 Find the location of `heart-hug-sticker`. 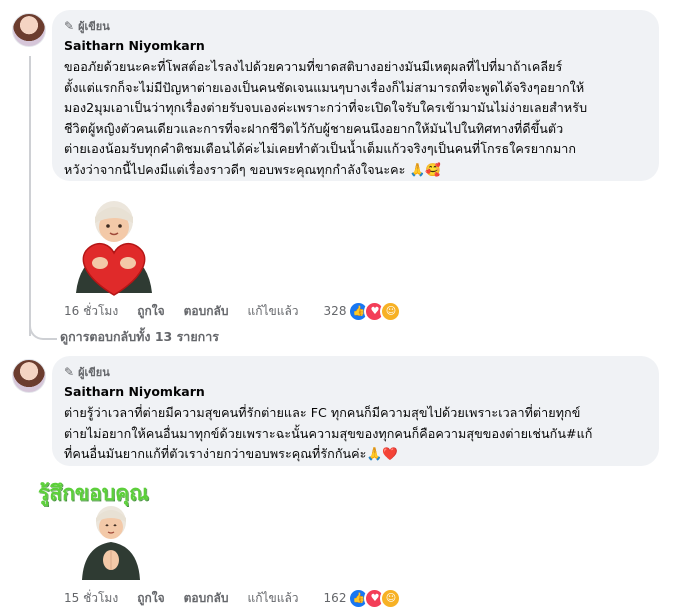

heart-hug-sticker is located at coordinates (114, 247).